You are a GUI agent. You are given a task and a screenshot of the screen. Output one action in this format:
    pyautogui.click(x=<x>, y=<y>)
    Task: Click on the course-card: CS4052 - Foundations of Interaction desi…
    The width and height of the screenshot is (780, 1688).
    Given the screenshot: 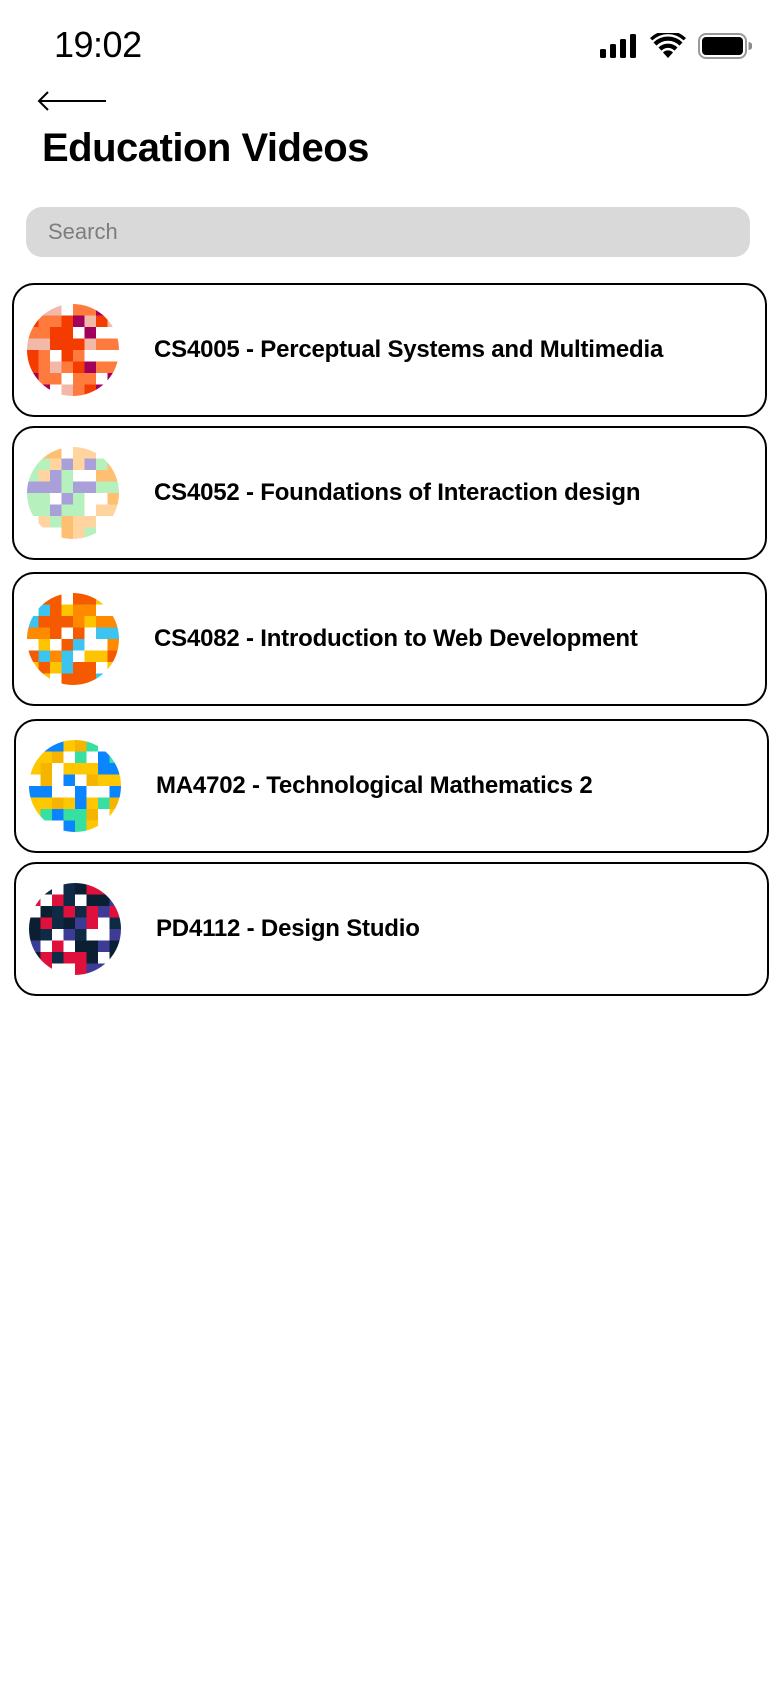 What is the action you would take?
    pyautogui.click(x=389, y=493)
    